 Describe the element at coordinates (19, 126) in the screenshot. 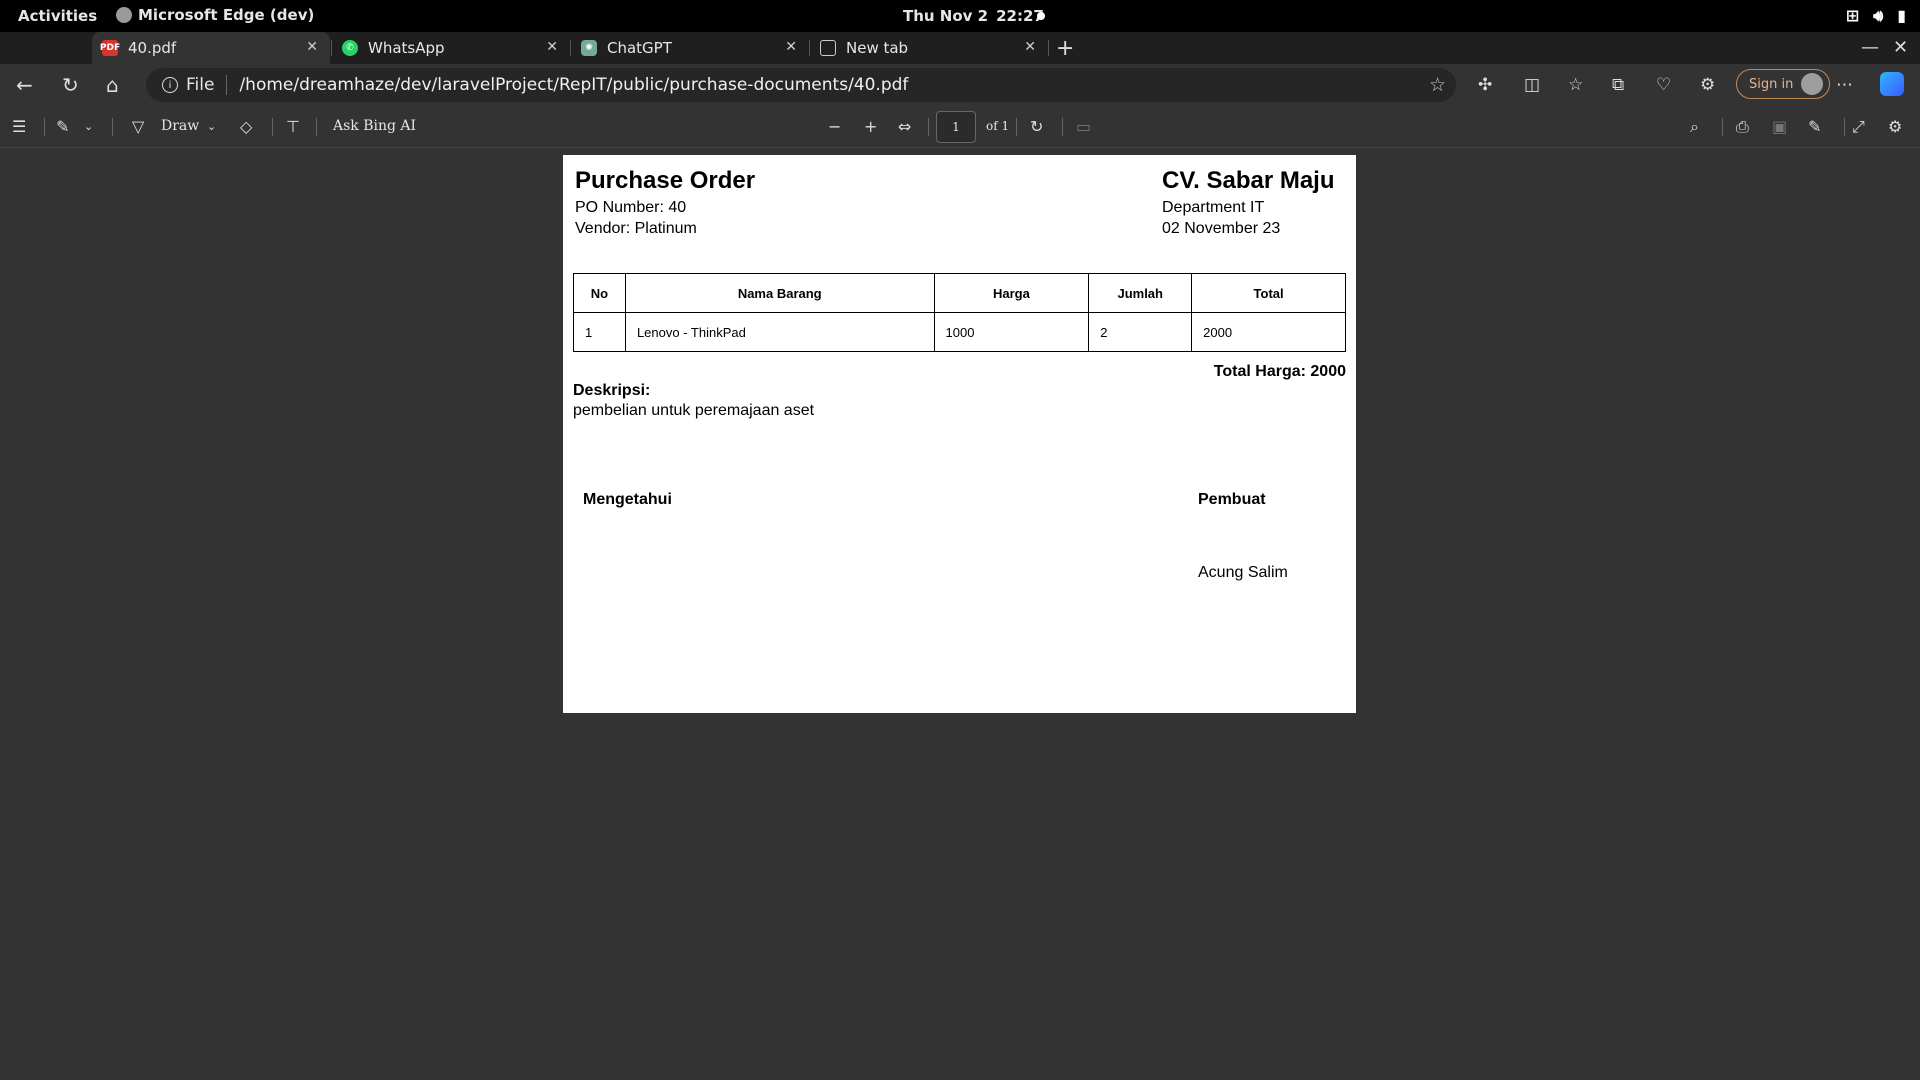

I see `contents-icon: ☰` at that location.